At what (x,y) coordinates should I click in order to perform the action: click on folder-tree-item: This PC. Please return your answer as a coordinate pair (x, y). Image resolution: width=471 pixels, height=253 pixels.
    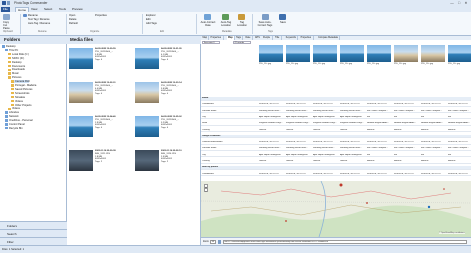
    Looking at the image, I should click on (11, 50).